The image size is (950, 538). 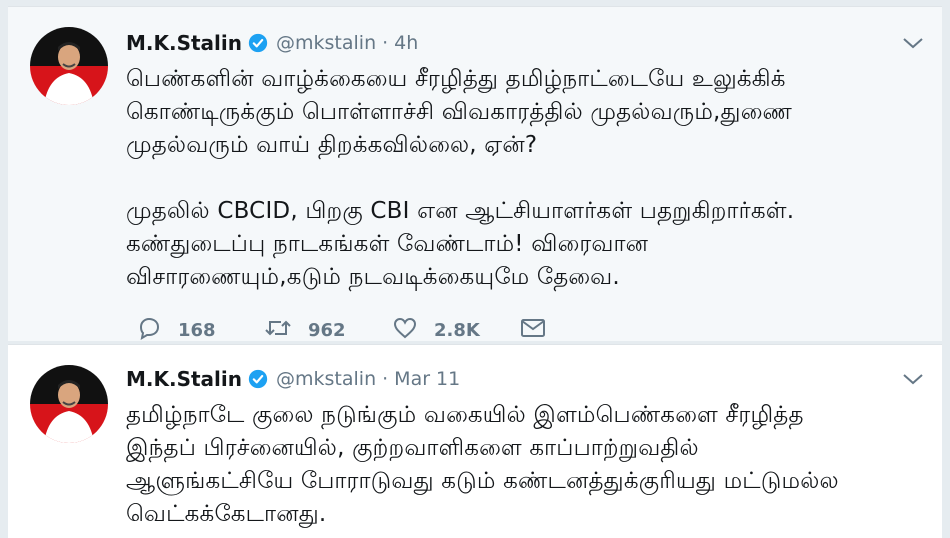 I want to click on like-icon, so click(x=405, y=330).